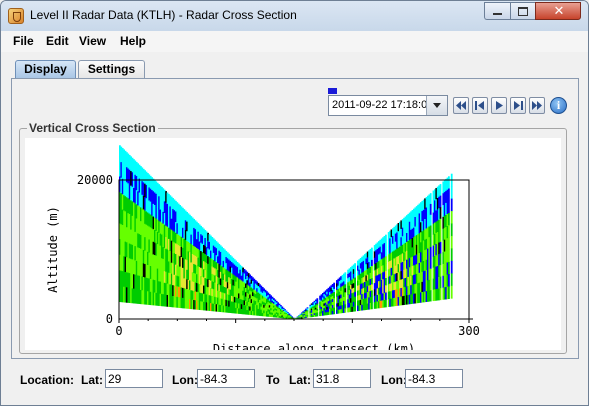 The width and height of the screenshot is (589, 406). Describe the element at coordinates (522, 11) in the screenshot. I see `maximize-button` at that location.